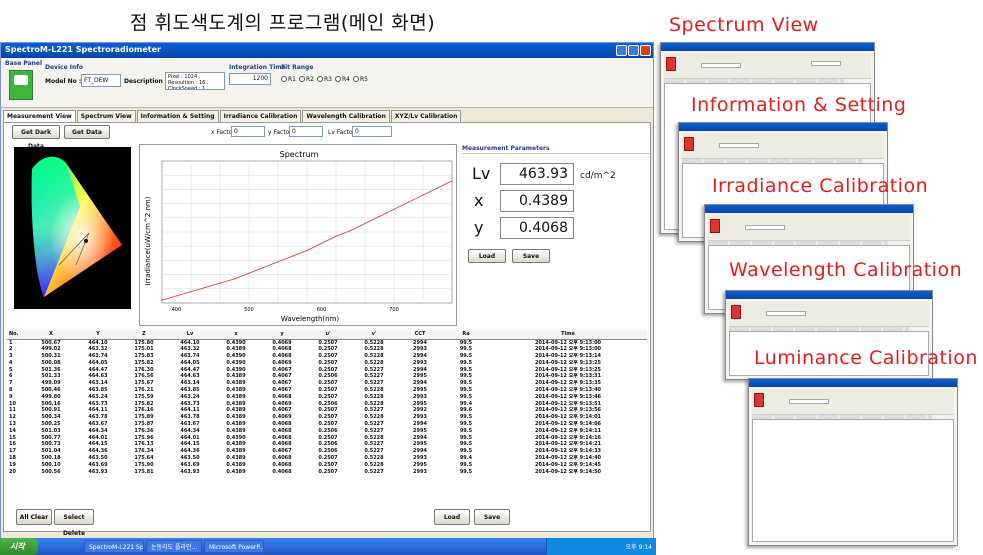  I want to click on all-clear-button: All Clear, so click(34, 517).